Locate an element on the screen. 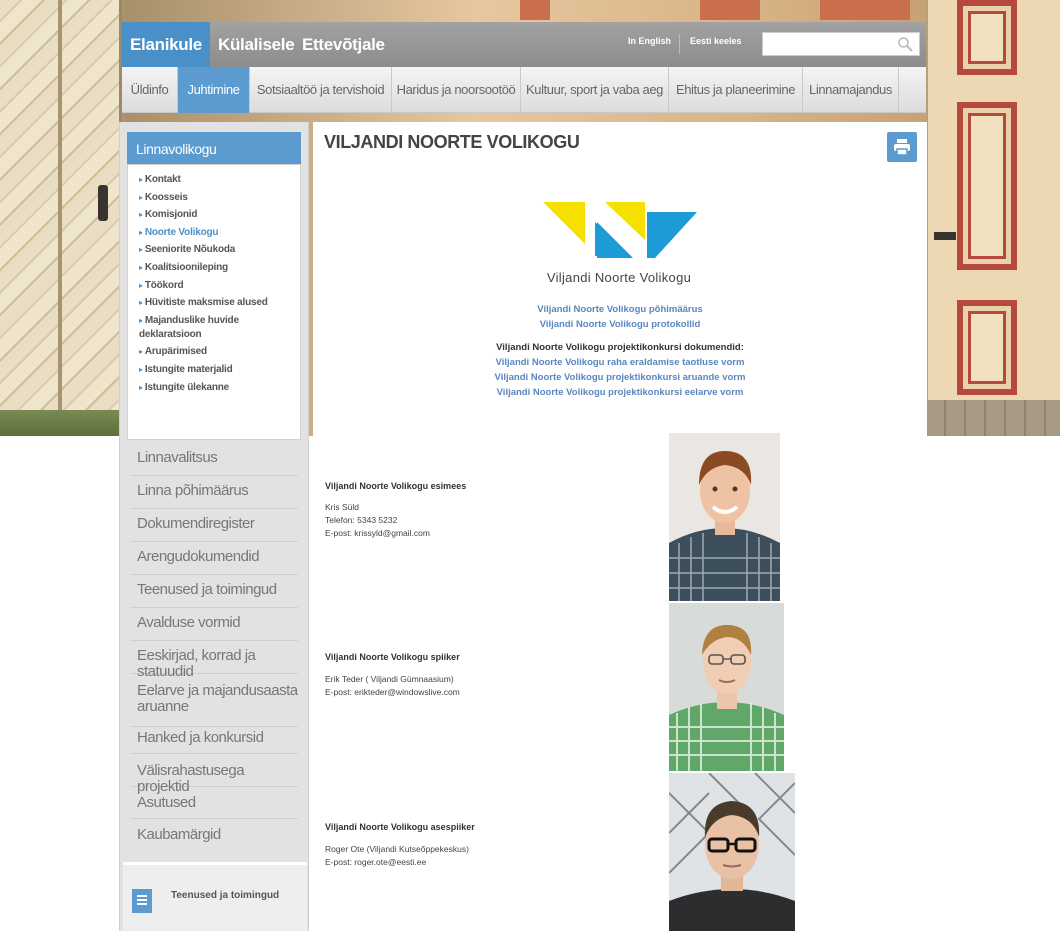  search-icon is located at coordinates (905, 44).